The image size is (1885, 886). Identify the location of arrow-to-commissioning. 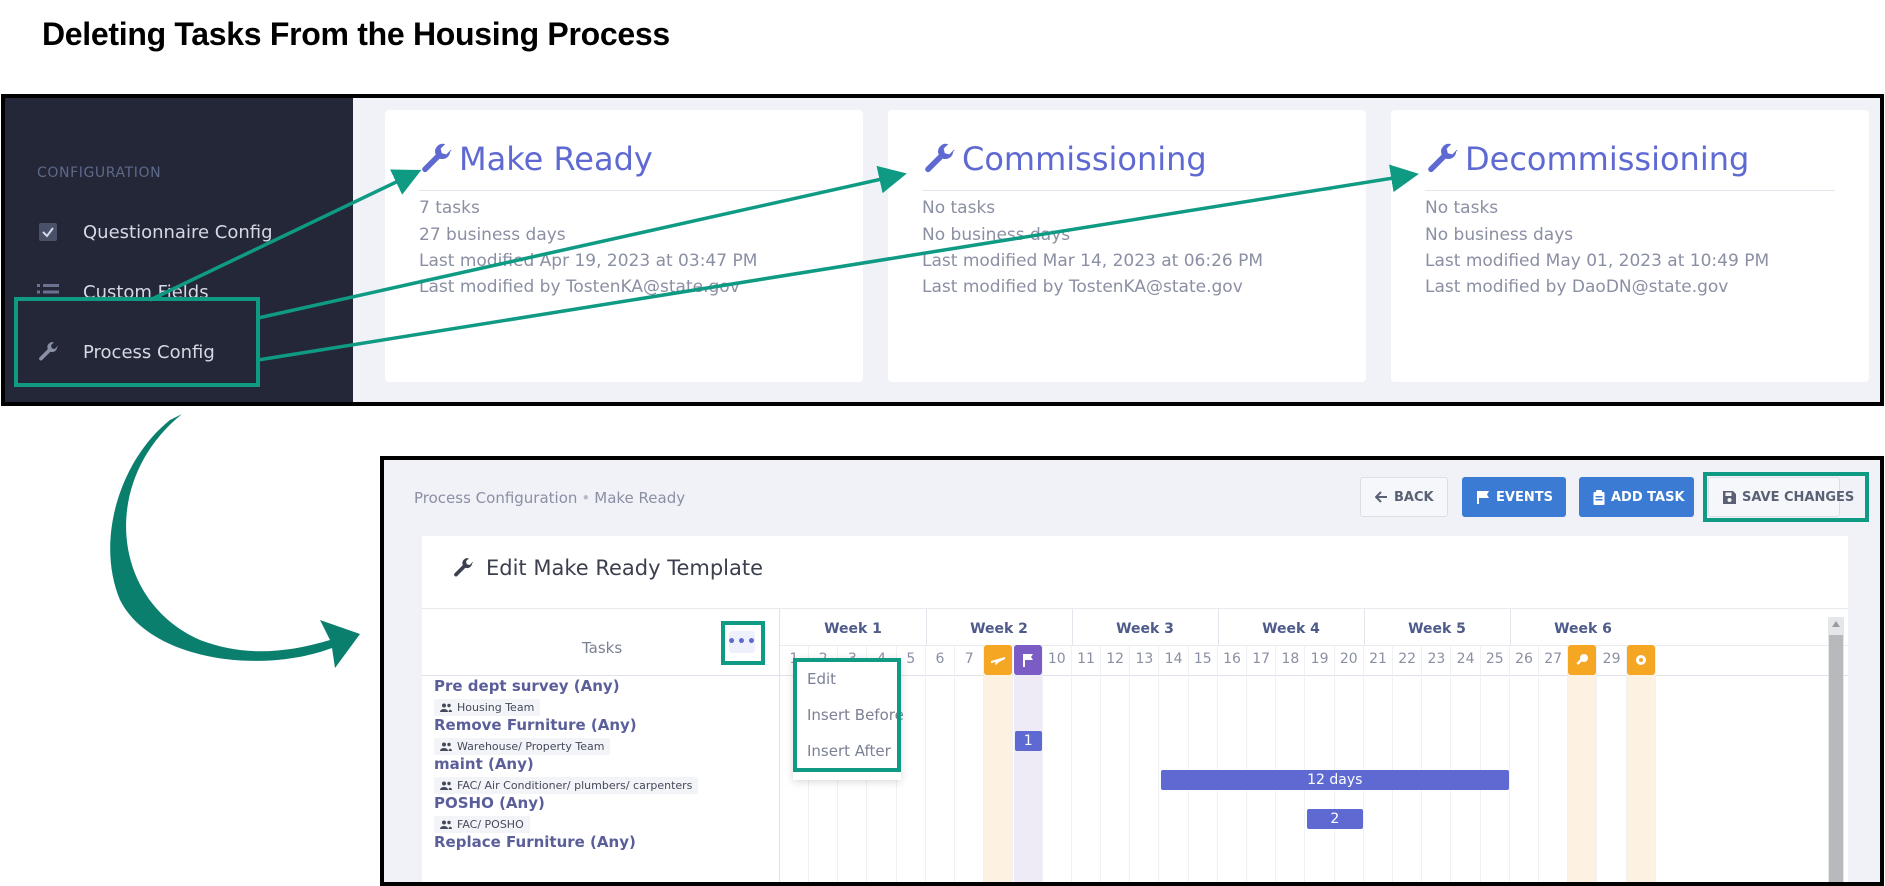
(582, 242).